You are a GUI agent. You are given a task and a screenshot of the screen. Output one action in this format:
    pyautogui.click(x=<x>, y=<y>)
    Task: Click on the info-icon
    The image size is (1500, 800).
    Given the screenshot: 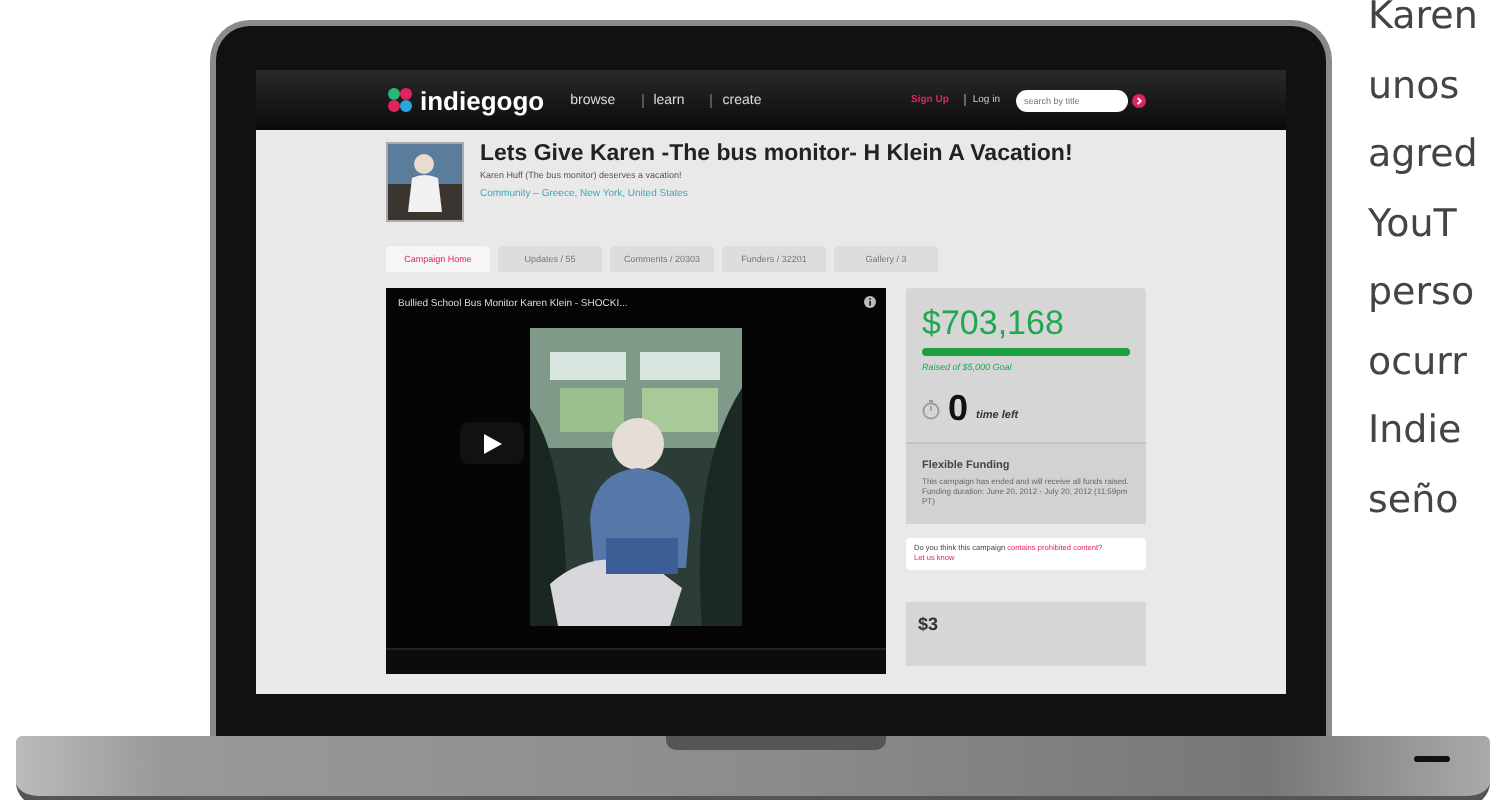 What is the action you would take?
    pyautogui.click(x=870, y=302)
    